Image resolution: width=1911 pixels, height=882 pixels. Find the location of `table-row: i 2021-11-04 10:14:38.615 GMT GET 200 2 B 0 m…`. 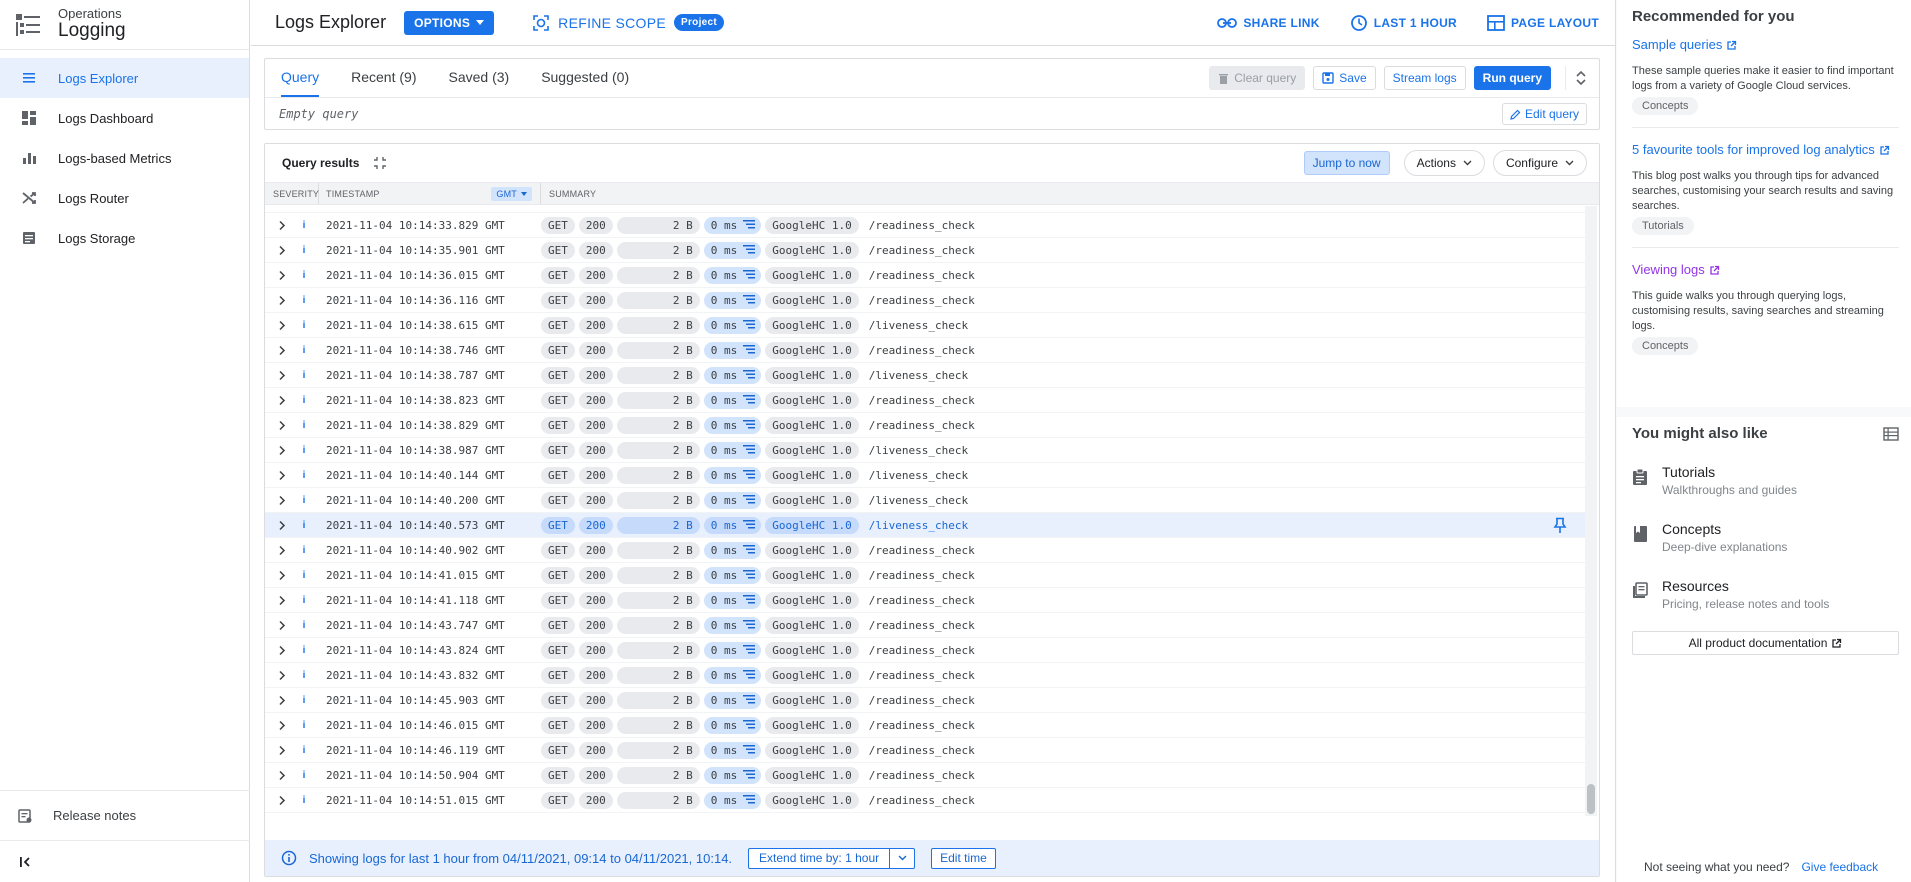

table-row: i 2021-11-04 10:14:38.615 GMT GET 200 2 B 0 m… is located at coordinates (926, 325).